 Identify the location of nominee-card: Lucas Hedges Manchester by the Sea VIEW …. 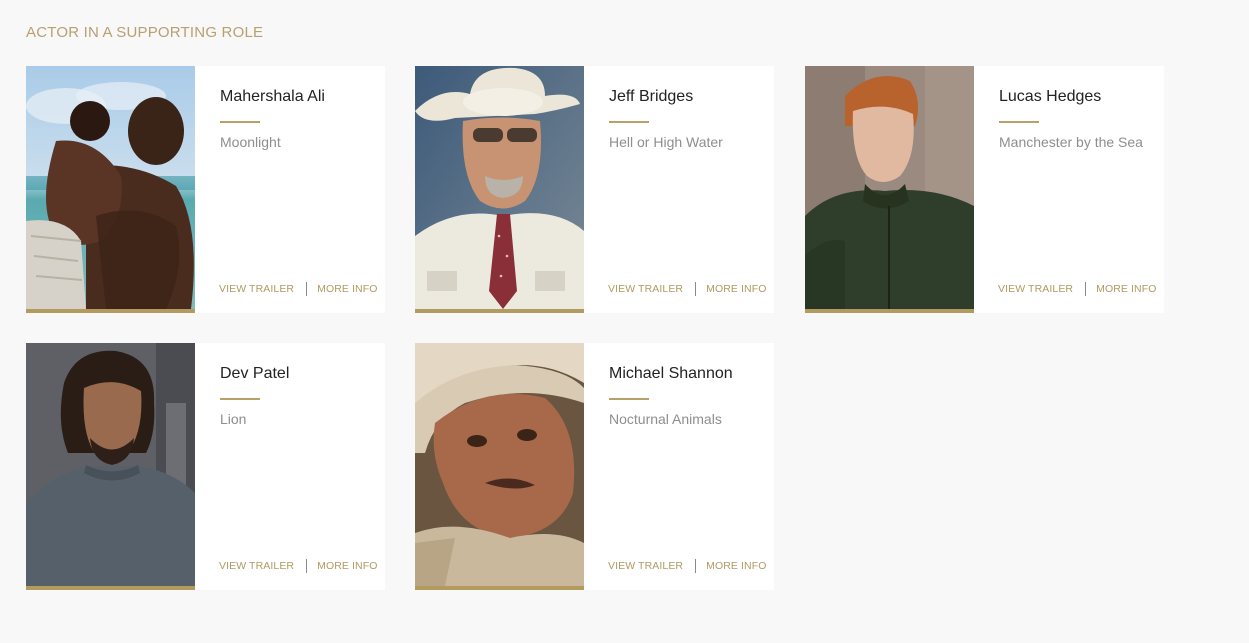
(984, 189).